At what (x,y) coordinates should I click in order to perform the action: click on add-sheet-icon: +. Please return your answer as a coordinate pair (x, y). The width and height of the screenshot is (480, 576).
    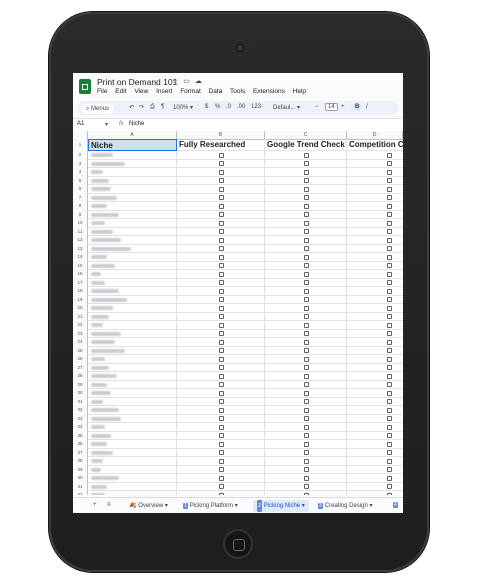
    Looking at the image, I should click on (95, 505).